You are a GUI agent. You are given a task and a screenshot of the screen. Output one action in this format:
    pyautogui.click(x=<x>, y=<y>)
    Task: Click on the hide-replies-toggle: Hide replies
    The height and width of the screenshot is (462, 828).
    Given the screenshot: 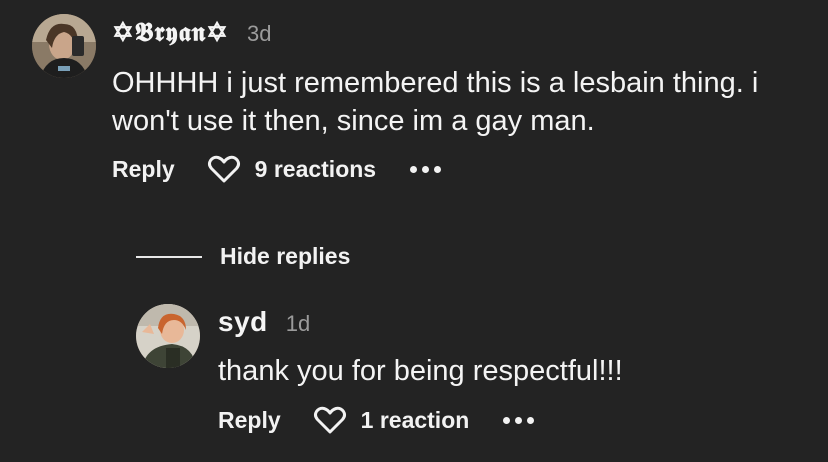 What is the action you would take?
    pyautogui.click(x=243, y=256)
    